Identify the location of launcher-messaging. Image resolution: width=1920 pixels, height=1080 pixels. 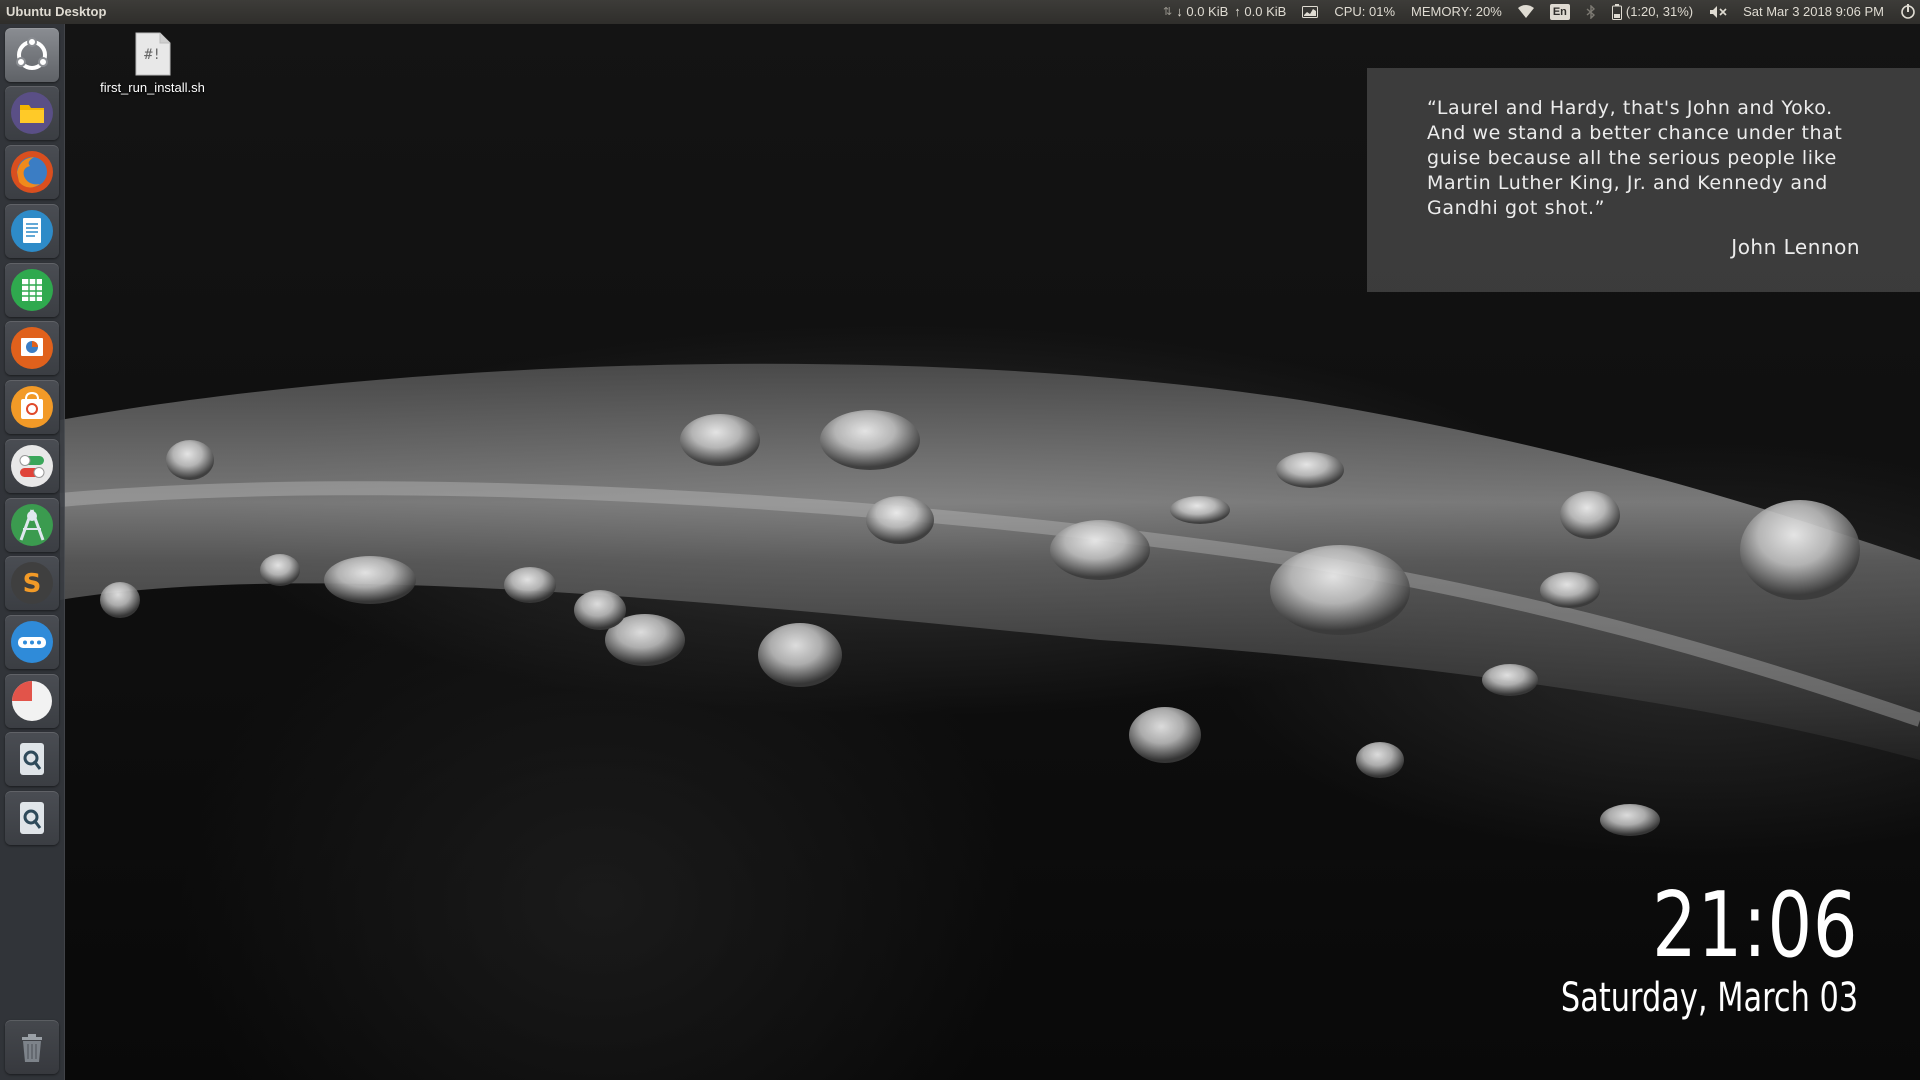
(32, 642).